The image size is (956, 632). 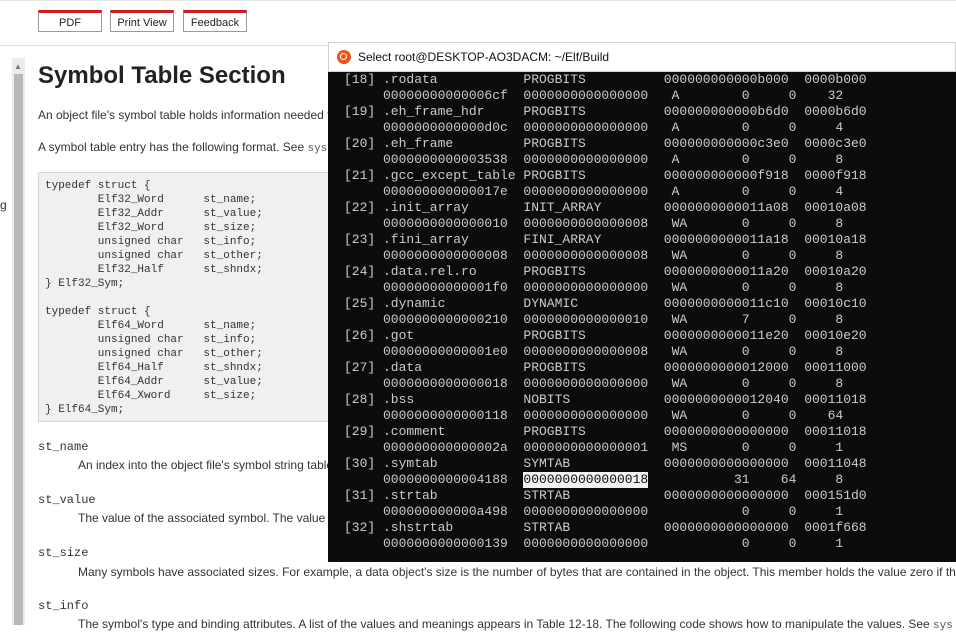 What do you see at coordinates (547, 463) in the screenshot?
I see `section-type: SYMTAB` at bounding box center [547, 463].